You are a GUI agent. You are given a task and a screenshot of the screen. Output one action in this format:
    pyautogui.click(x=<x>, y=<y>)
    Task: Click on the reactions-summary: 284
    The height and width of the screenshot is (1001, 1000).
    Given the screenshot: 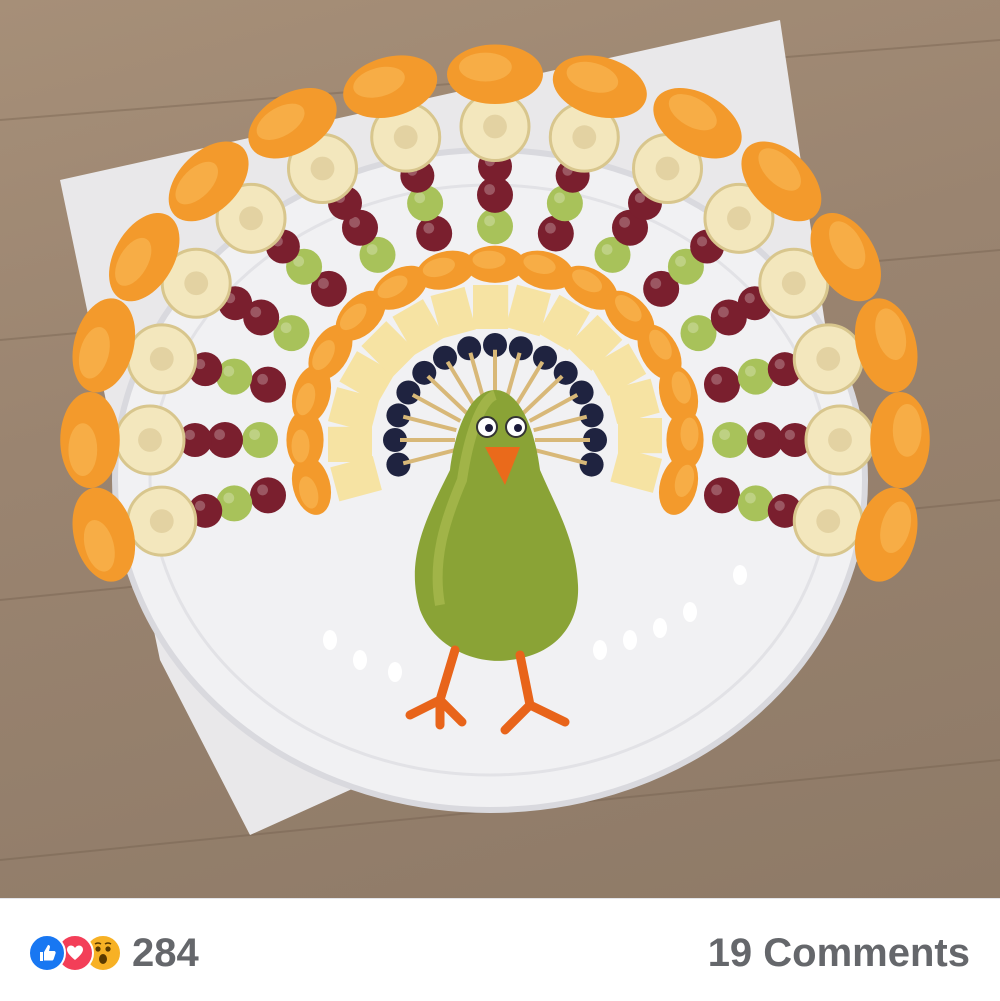 What is the action you would take?
    pyautogui.click(x=113, y=953)
    